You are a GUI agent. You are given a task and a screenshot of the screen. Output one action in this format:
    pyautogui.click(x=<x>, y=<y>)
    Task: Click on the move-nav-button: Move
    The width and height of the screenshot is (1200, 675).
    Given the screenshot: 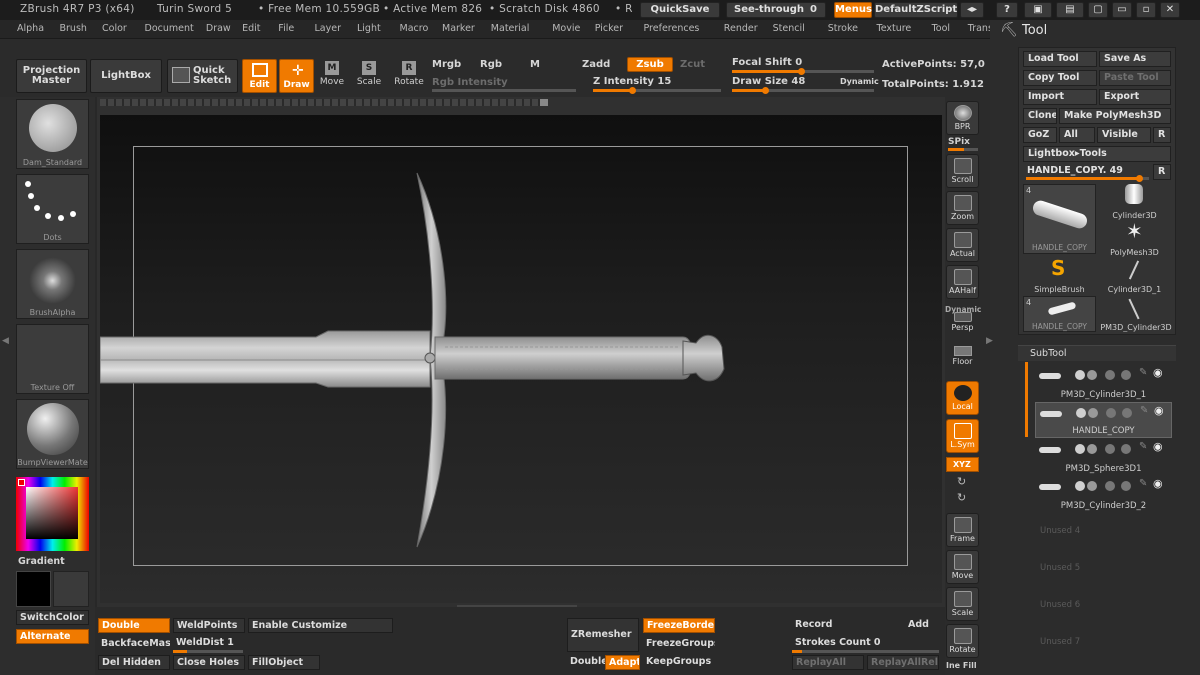 What is the action you would take?
    pyautogui.click(x=962, y=567)
    